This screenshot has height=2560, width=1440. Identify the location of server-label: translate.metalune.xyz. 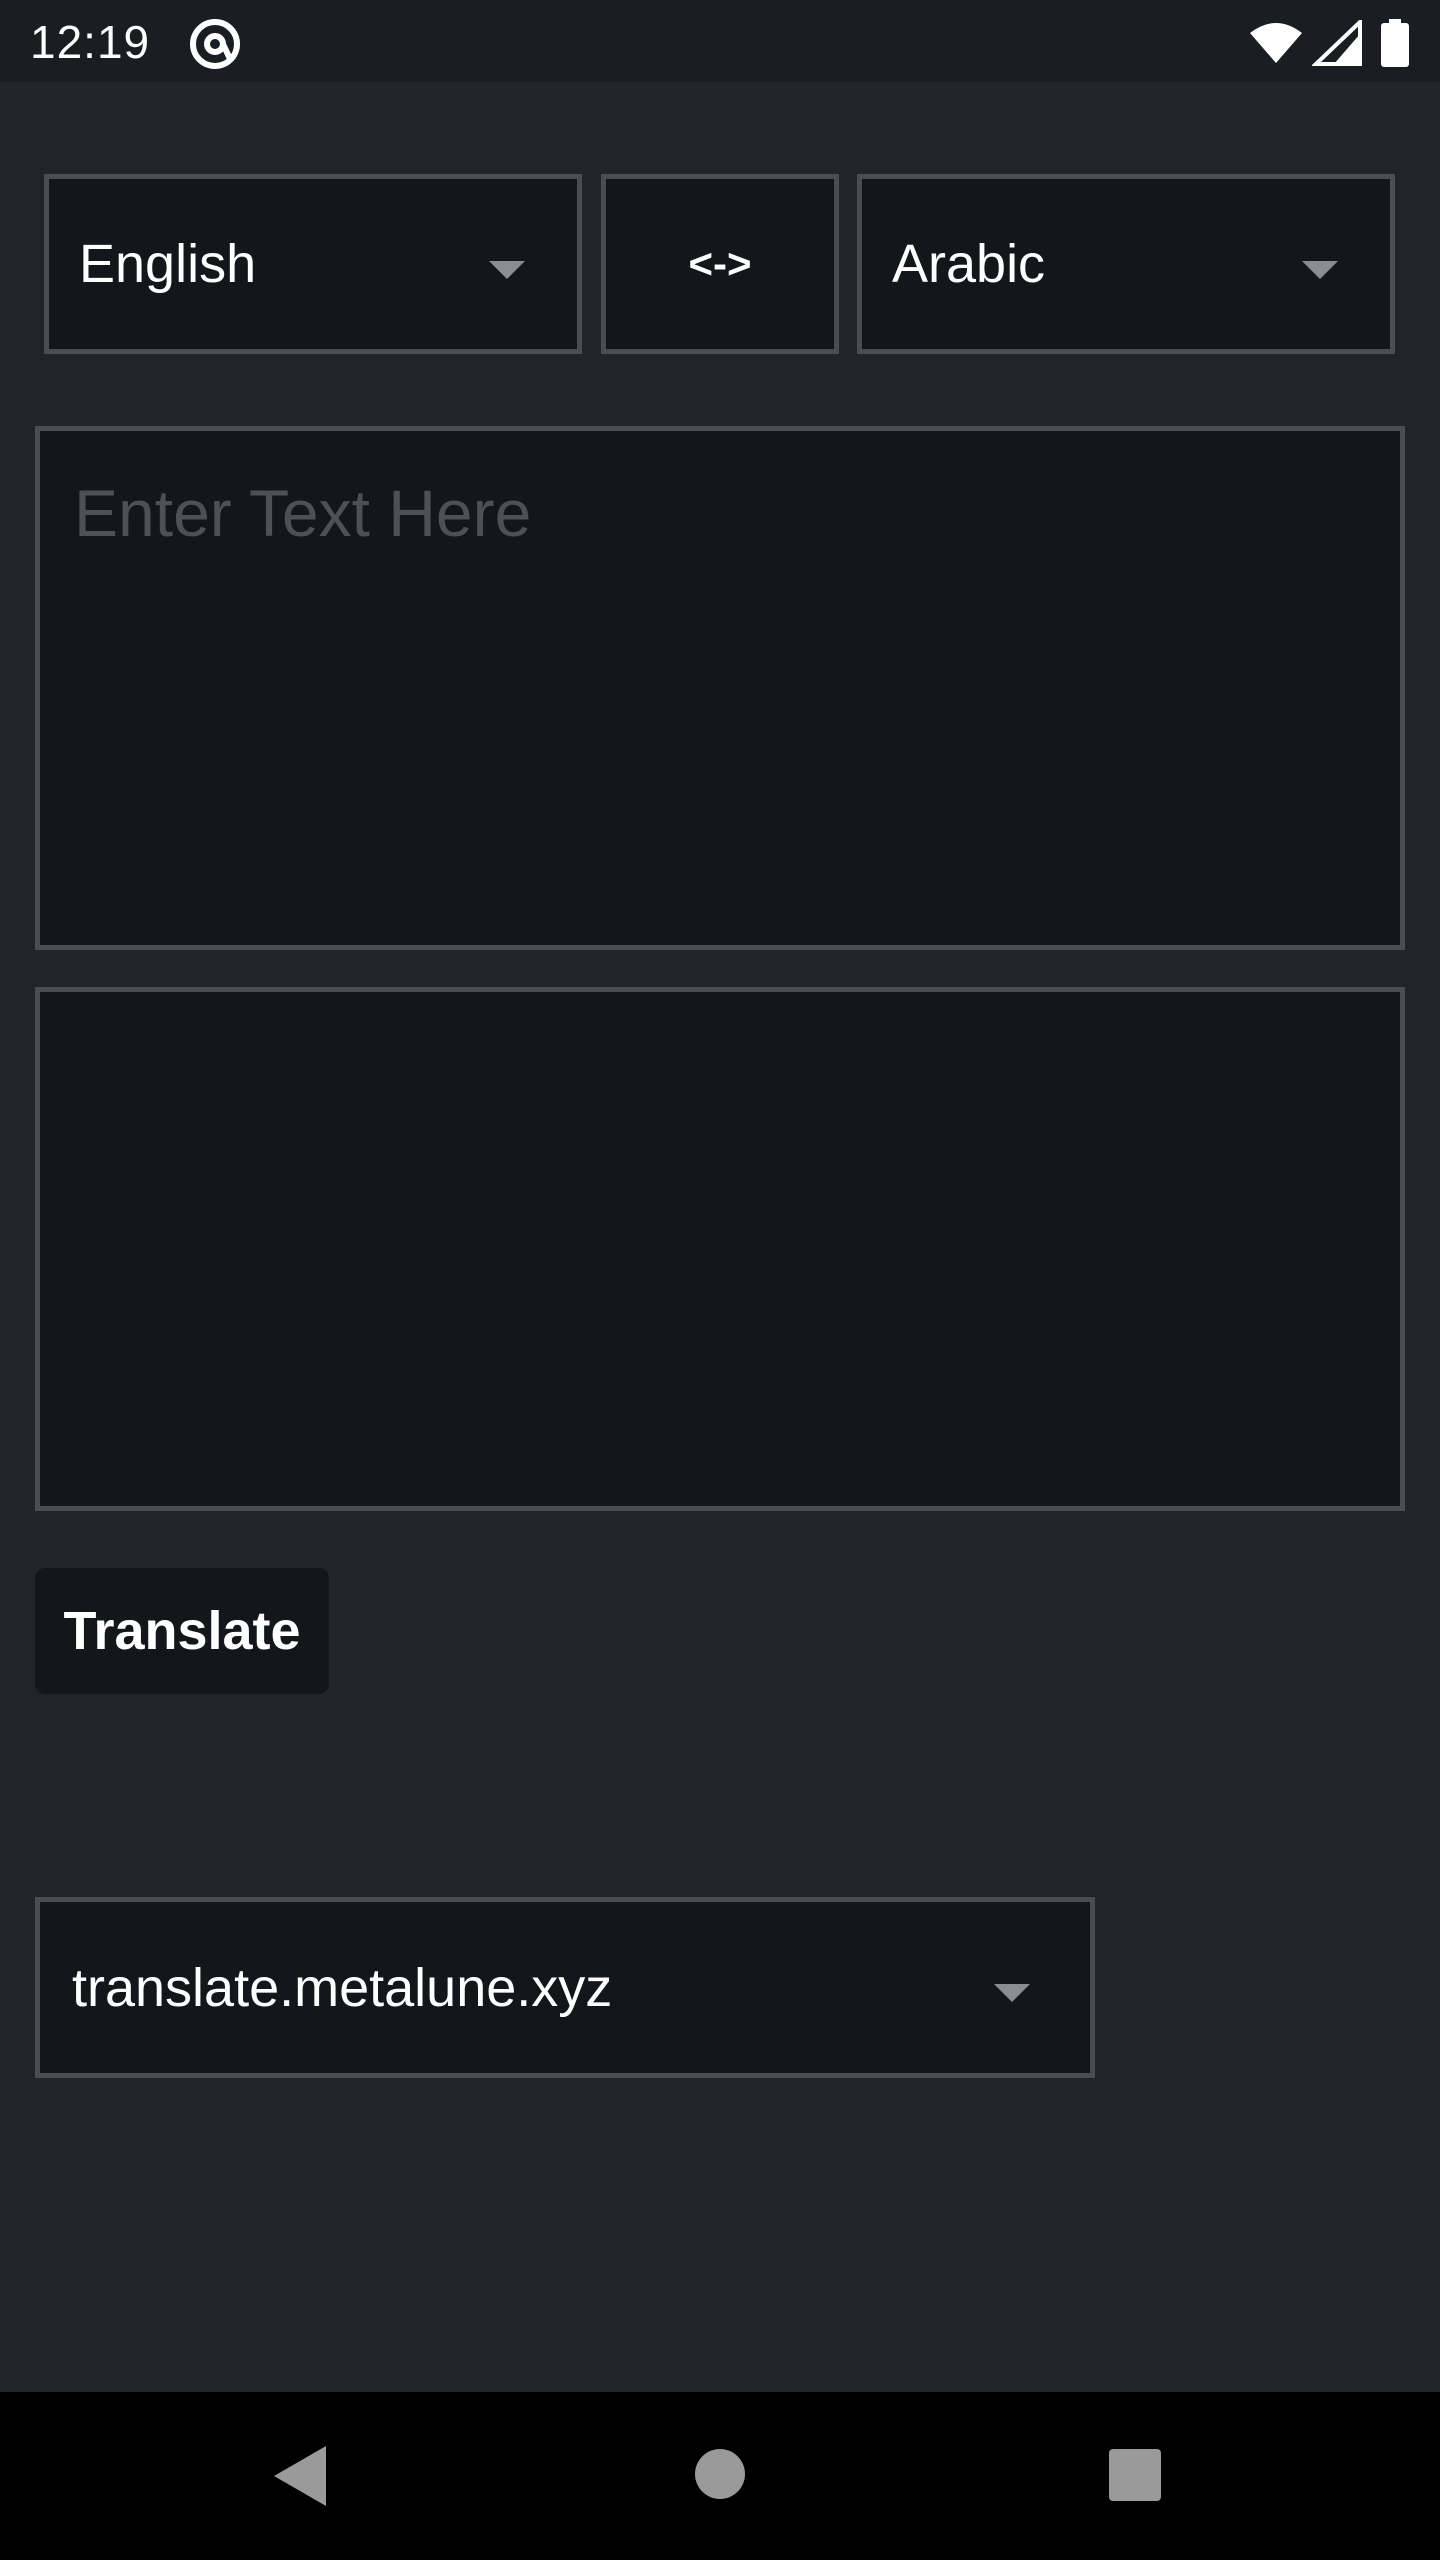
(342, 1987).